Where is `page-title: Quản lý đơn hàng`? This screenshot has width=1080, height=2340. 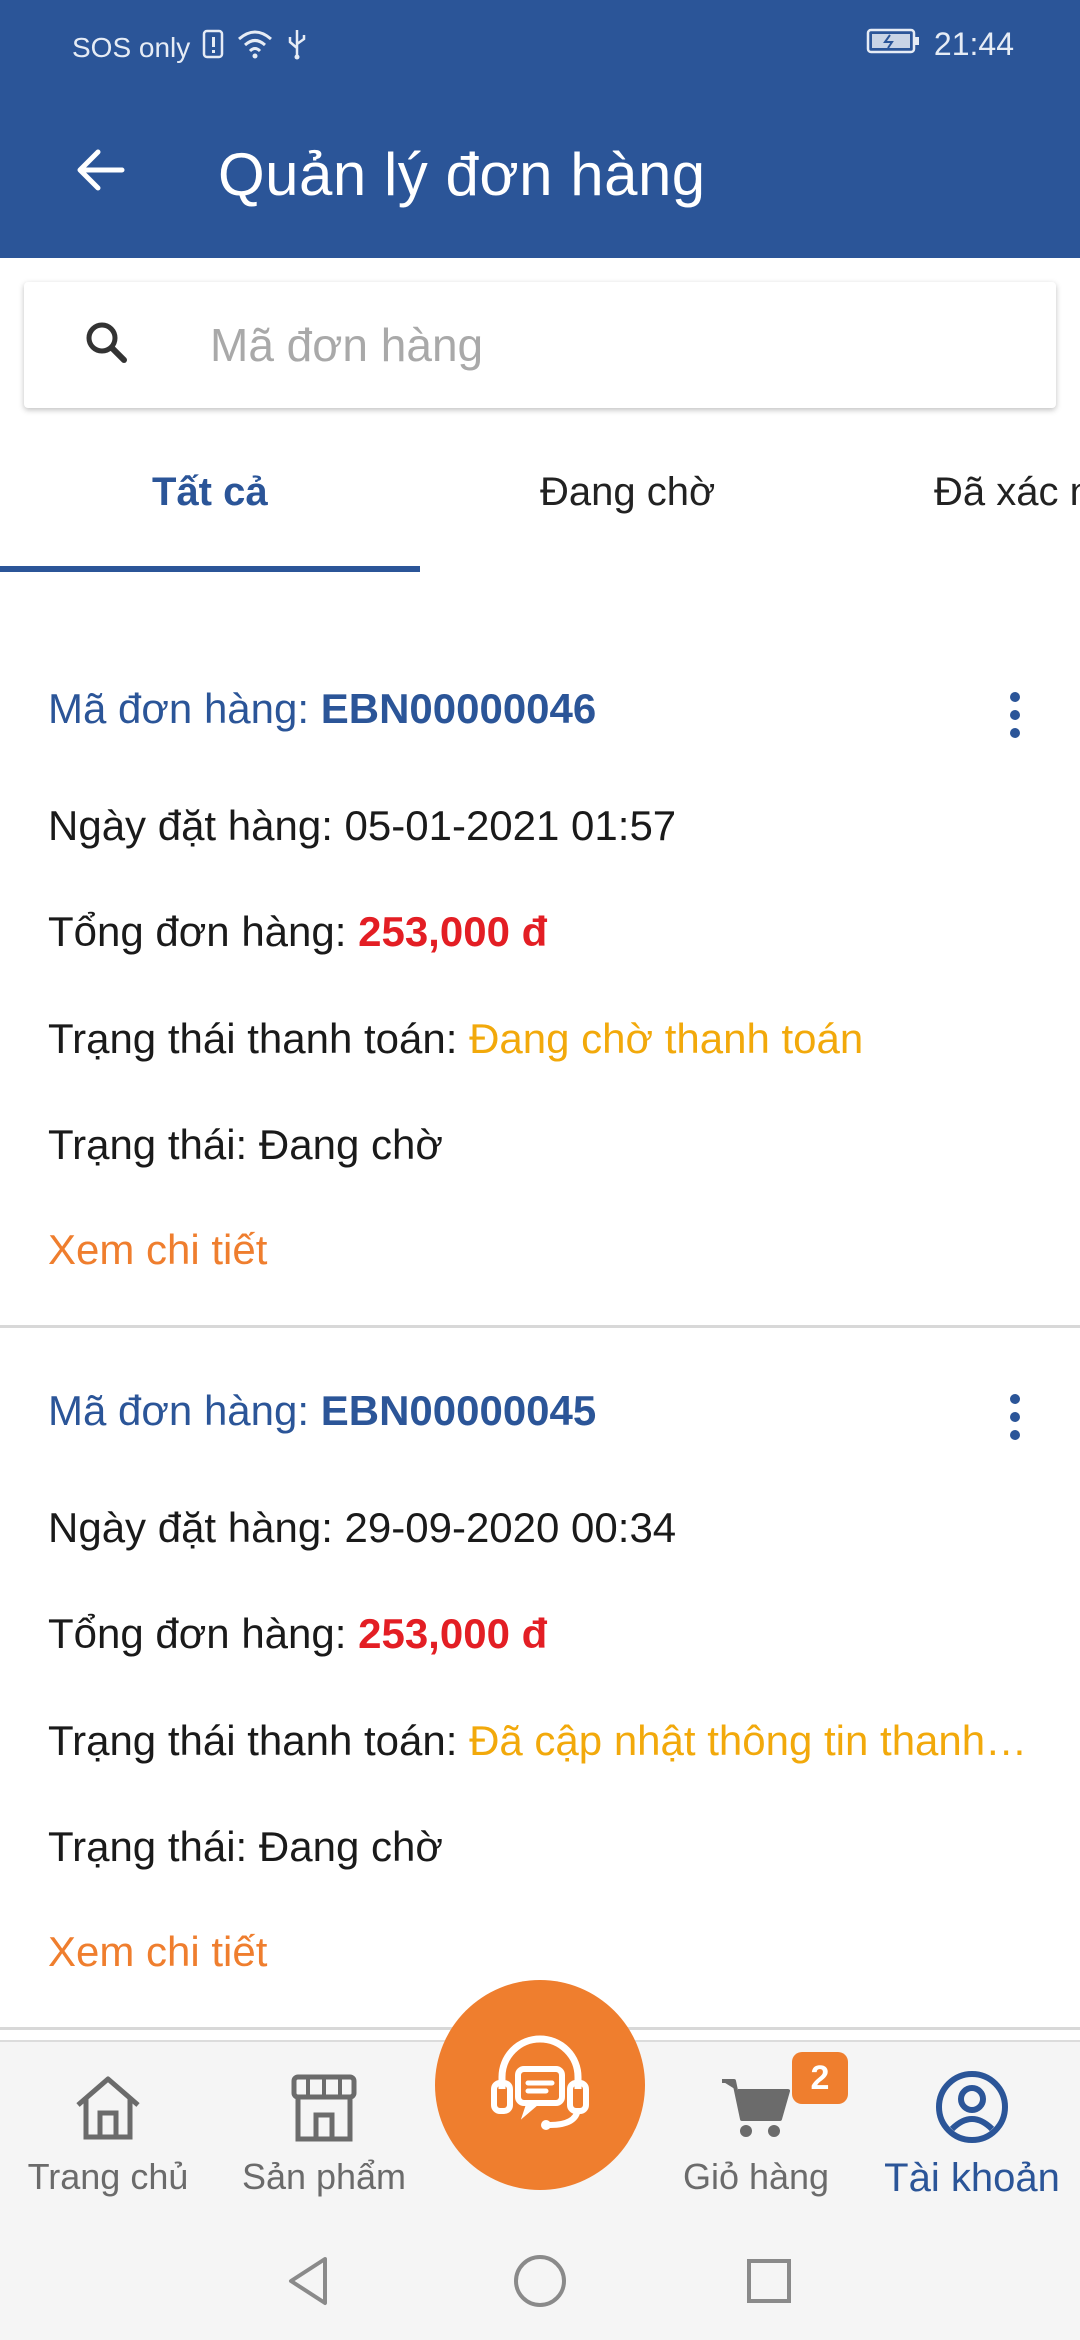
page-title: Quản lý đơn hàng is located at coordinates (462, 174).